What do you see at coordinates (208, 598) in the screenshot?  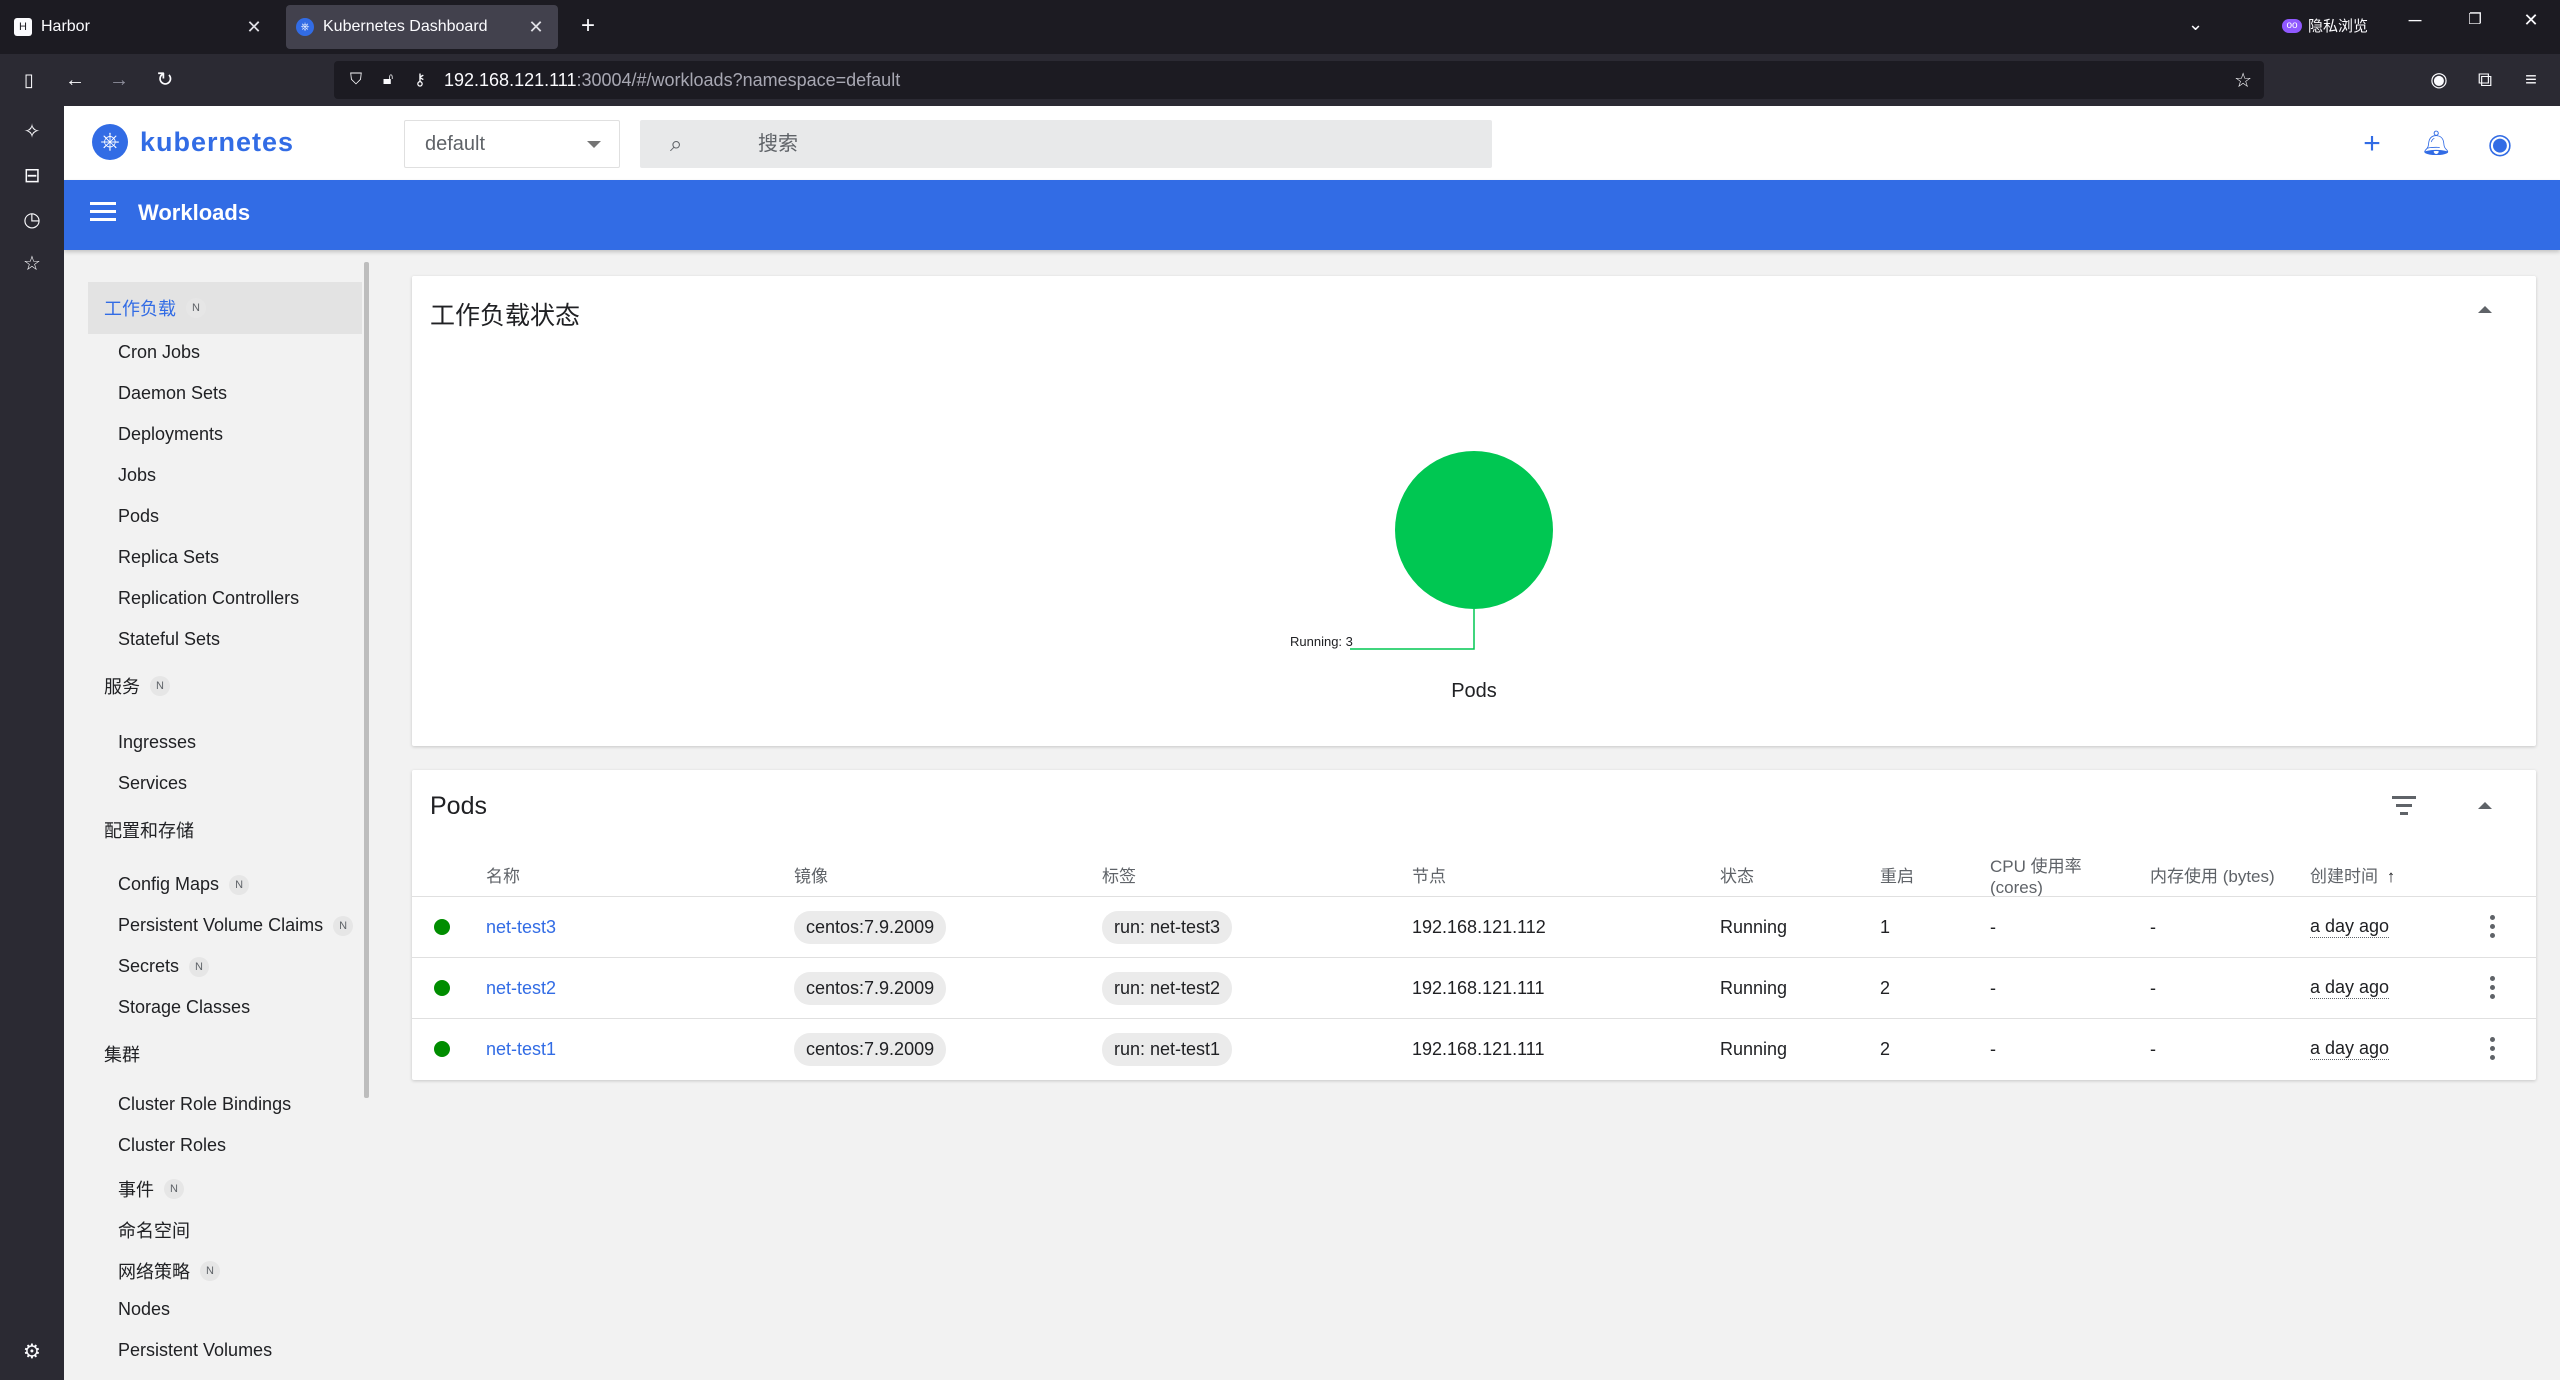 I see `nav-item-replication-controllers: Replication Controllers` at bounding box center [208, 598].